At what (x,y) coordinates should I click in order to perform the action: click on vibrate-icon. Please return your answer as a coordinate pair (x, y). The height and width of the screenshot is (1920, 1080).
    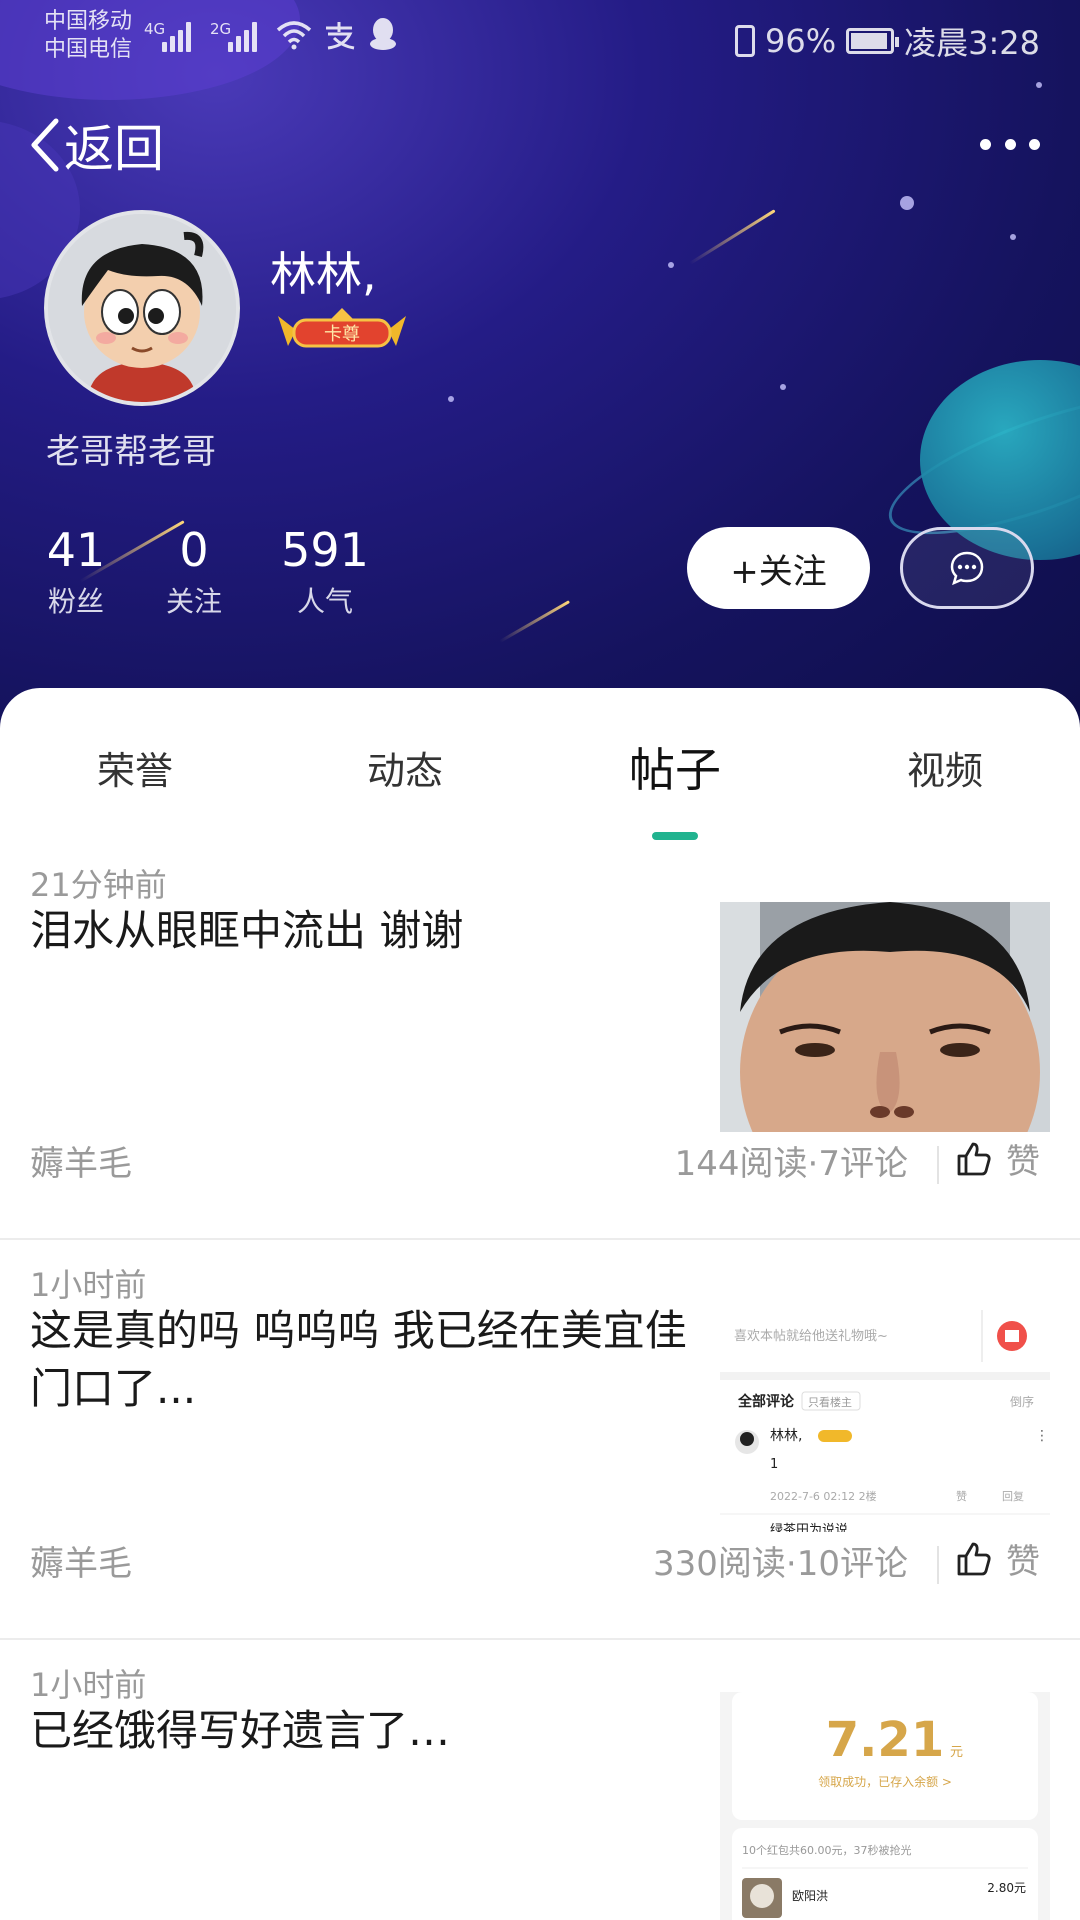
    Looking at the image, I should click on (745, 41).